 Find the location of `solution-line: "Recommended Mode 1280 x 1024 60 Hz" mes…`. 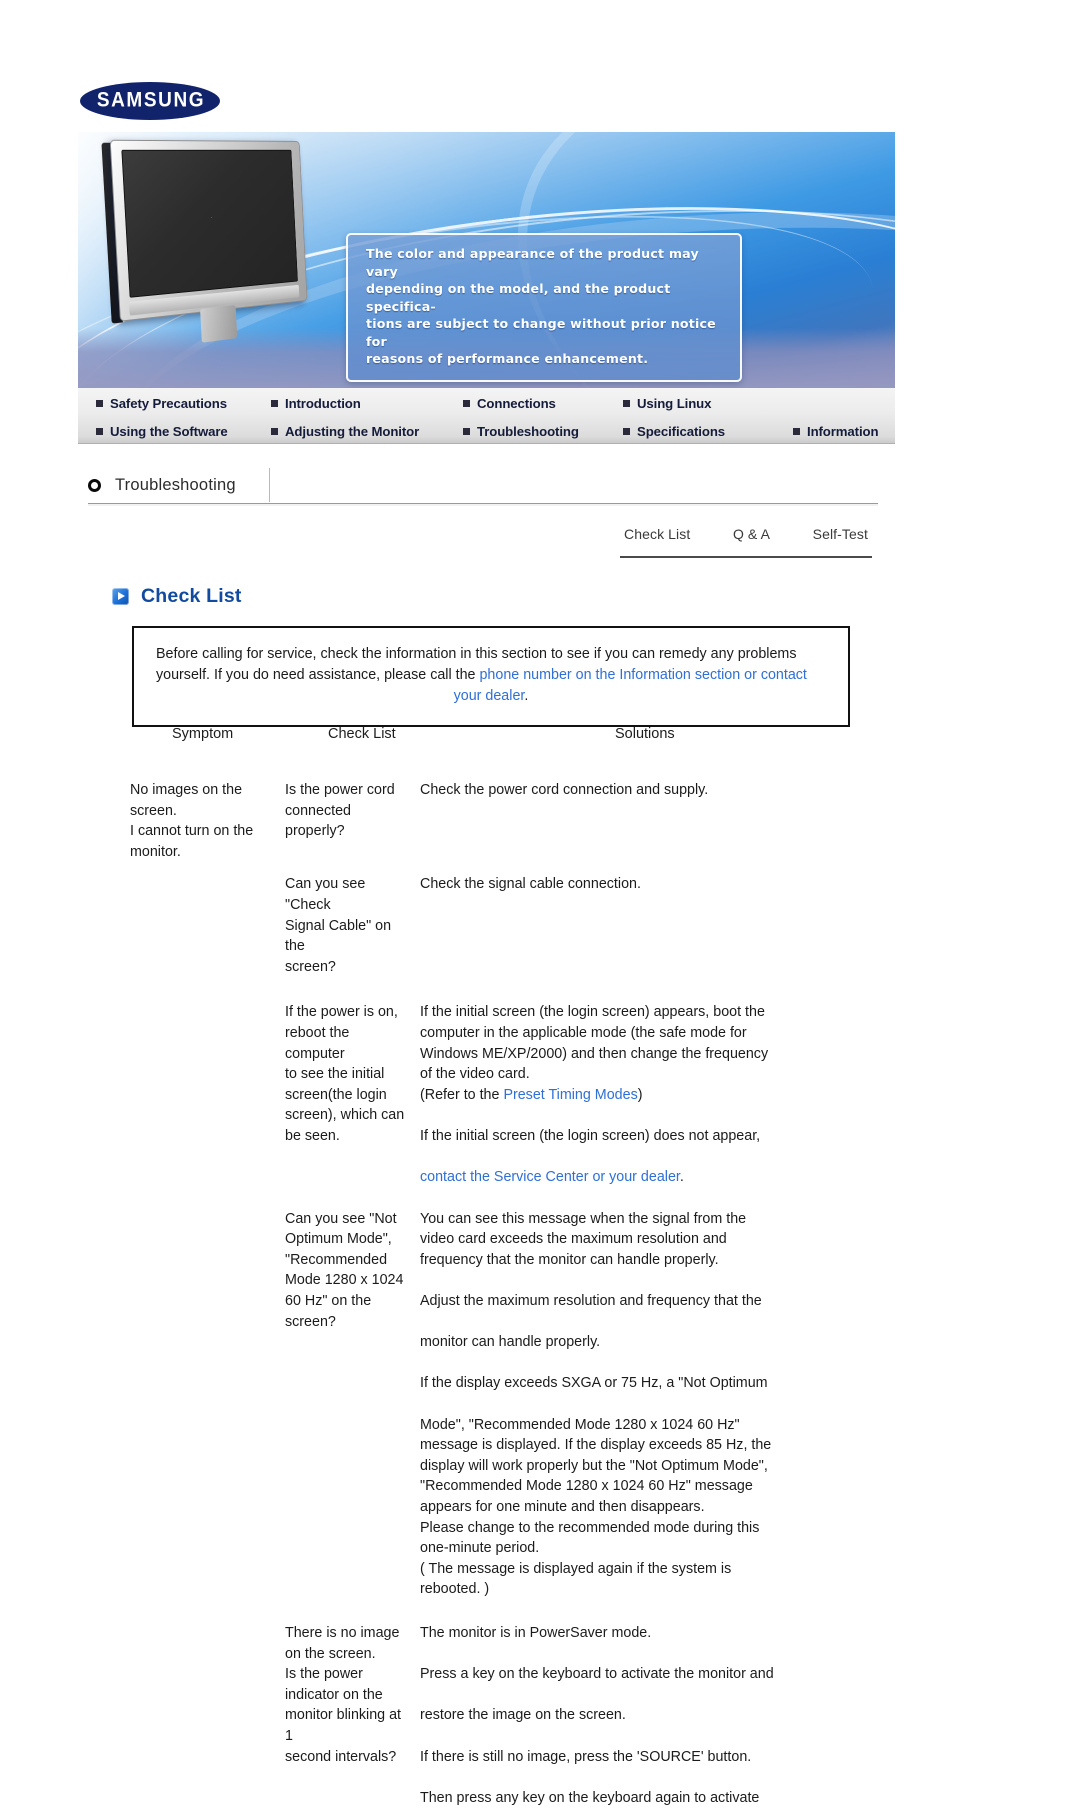

solution-line: "Recommended Mode 1280 x 1024 60 Hz" mes… is located at coordinates (586, 1486).